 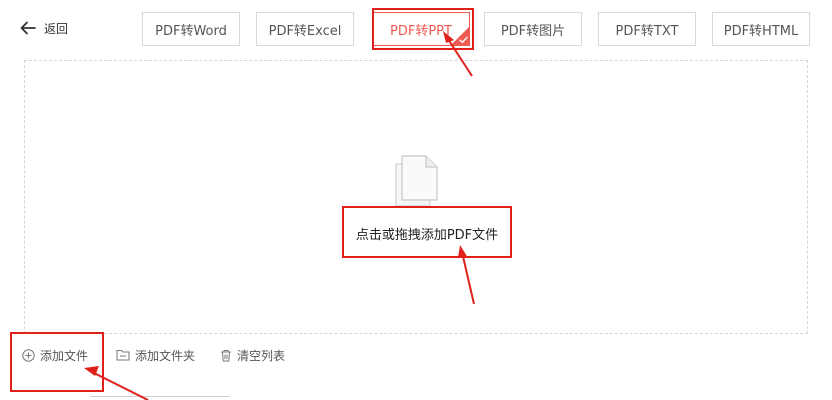 I want to click on back-label: 返回, so click(x=56, y=28).